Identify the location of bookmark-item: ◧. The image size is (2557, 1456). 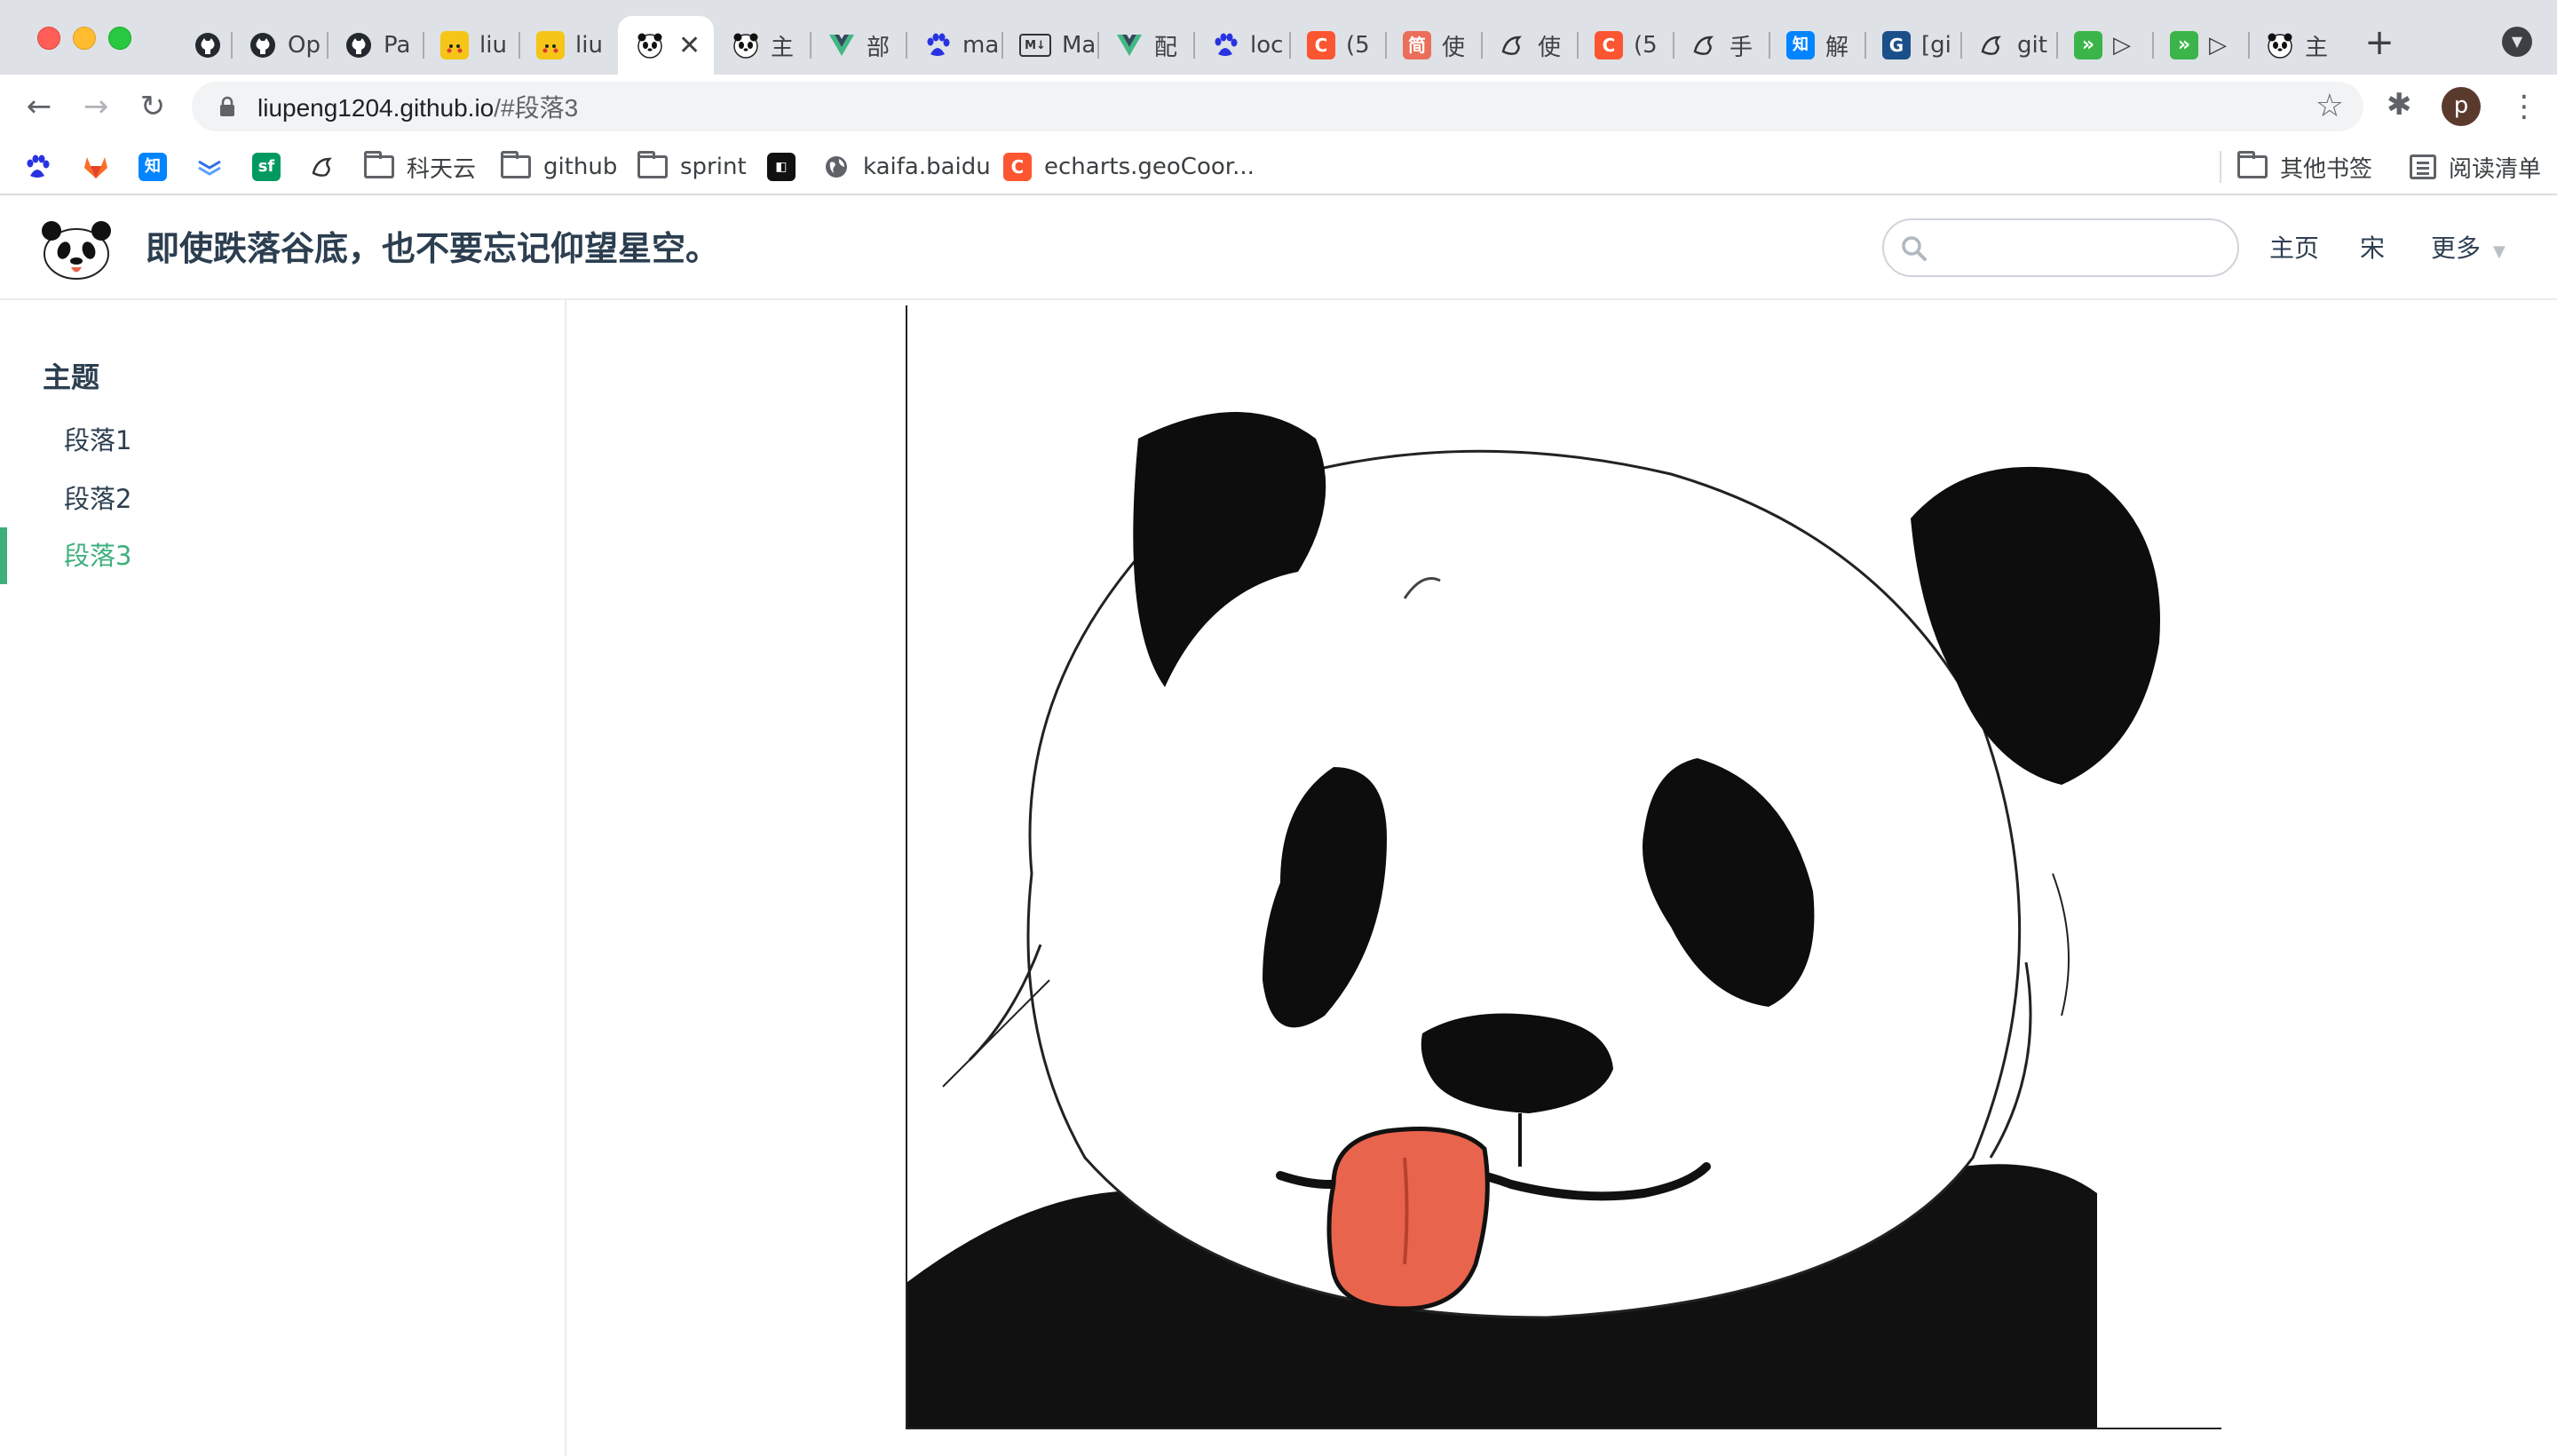
(781, 167).